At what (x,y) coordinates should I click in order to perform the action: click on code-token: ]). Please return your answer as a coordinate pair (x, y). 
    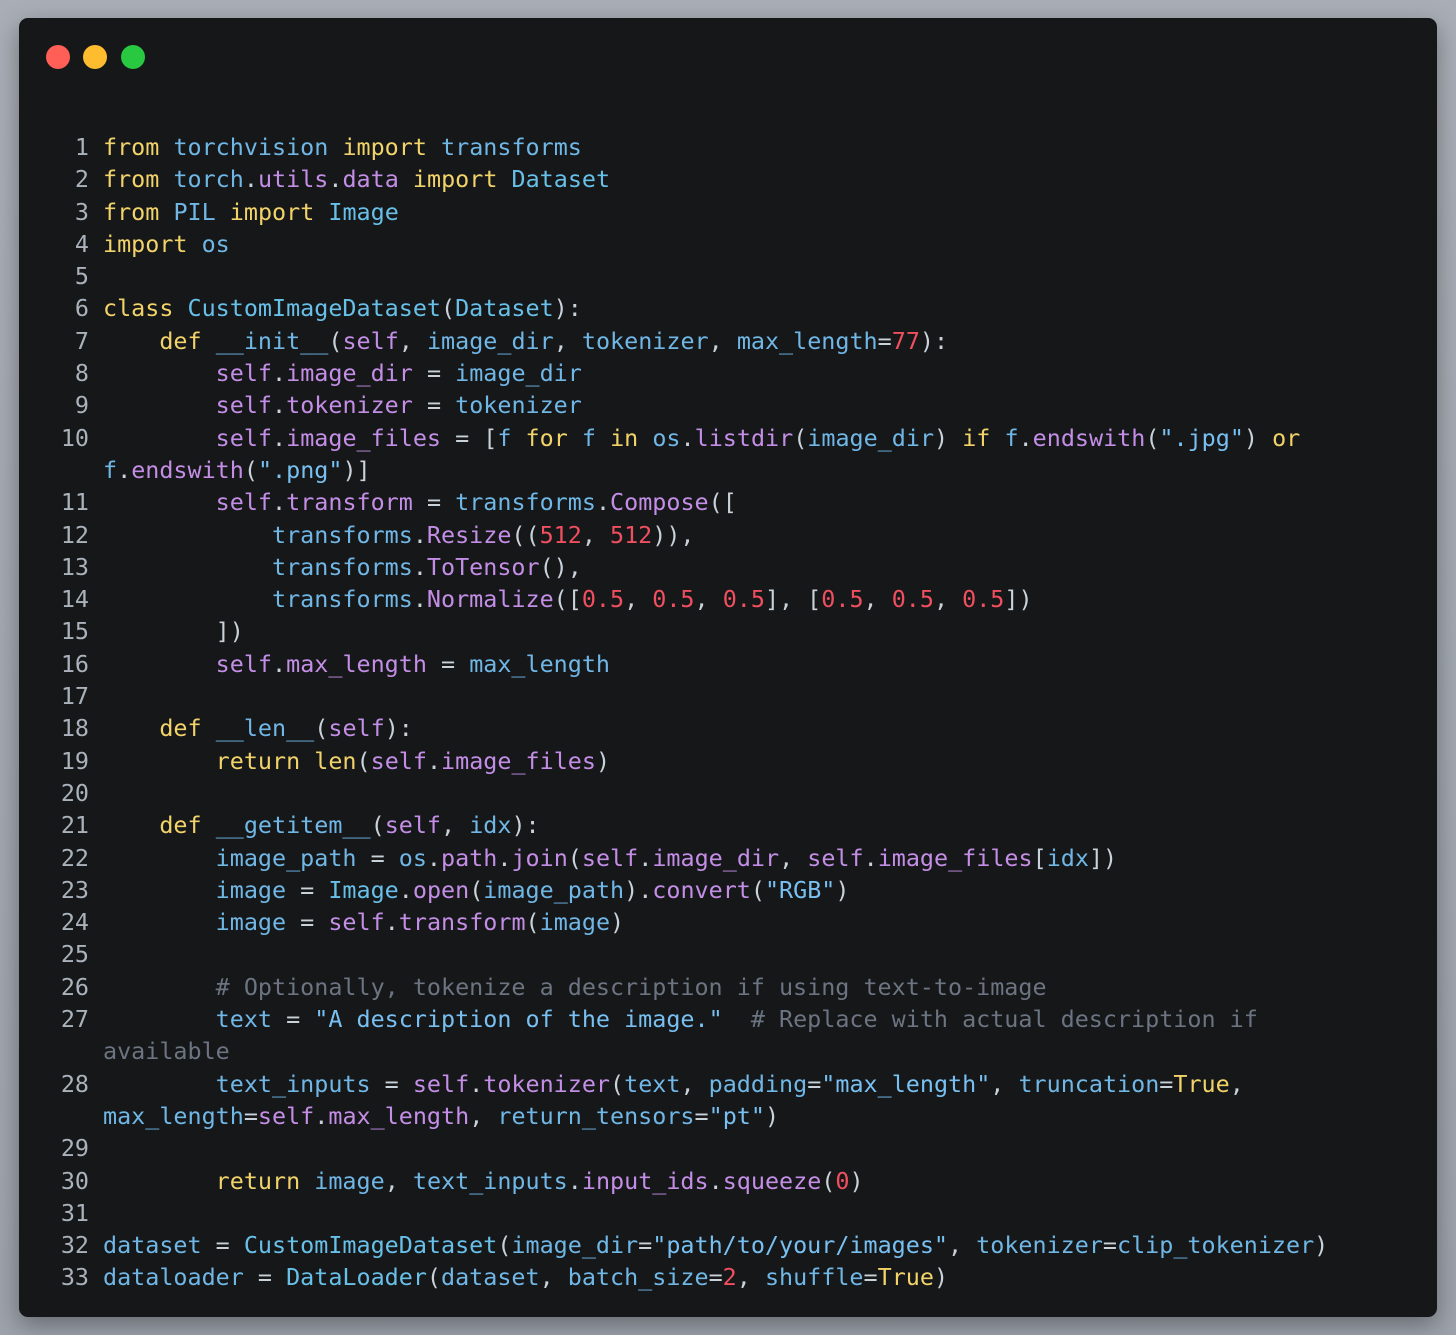
    Looking at the image, I should click on (173, 631).